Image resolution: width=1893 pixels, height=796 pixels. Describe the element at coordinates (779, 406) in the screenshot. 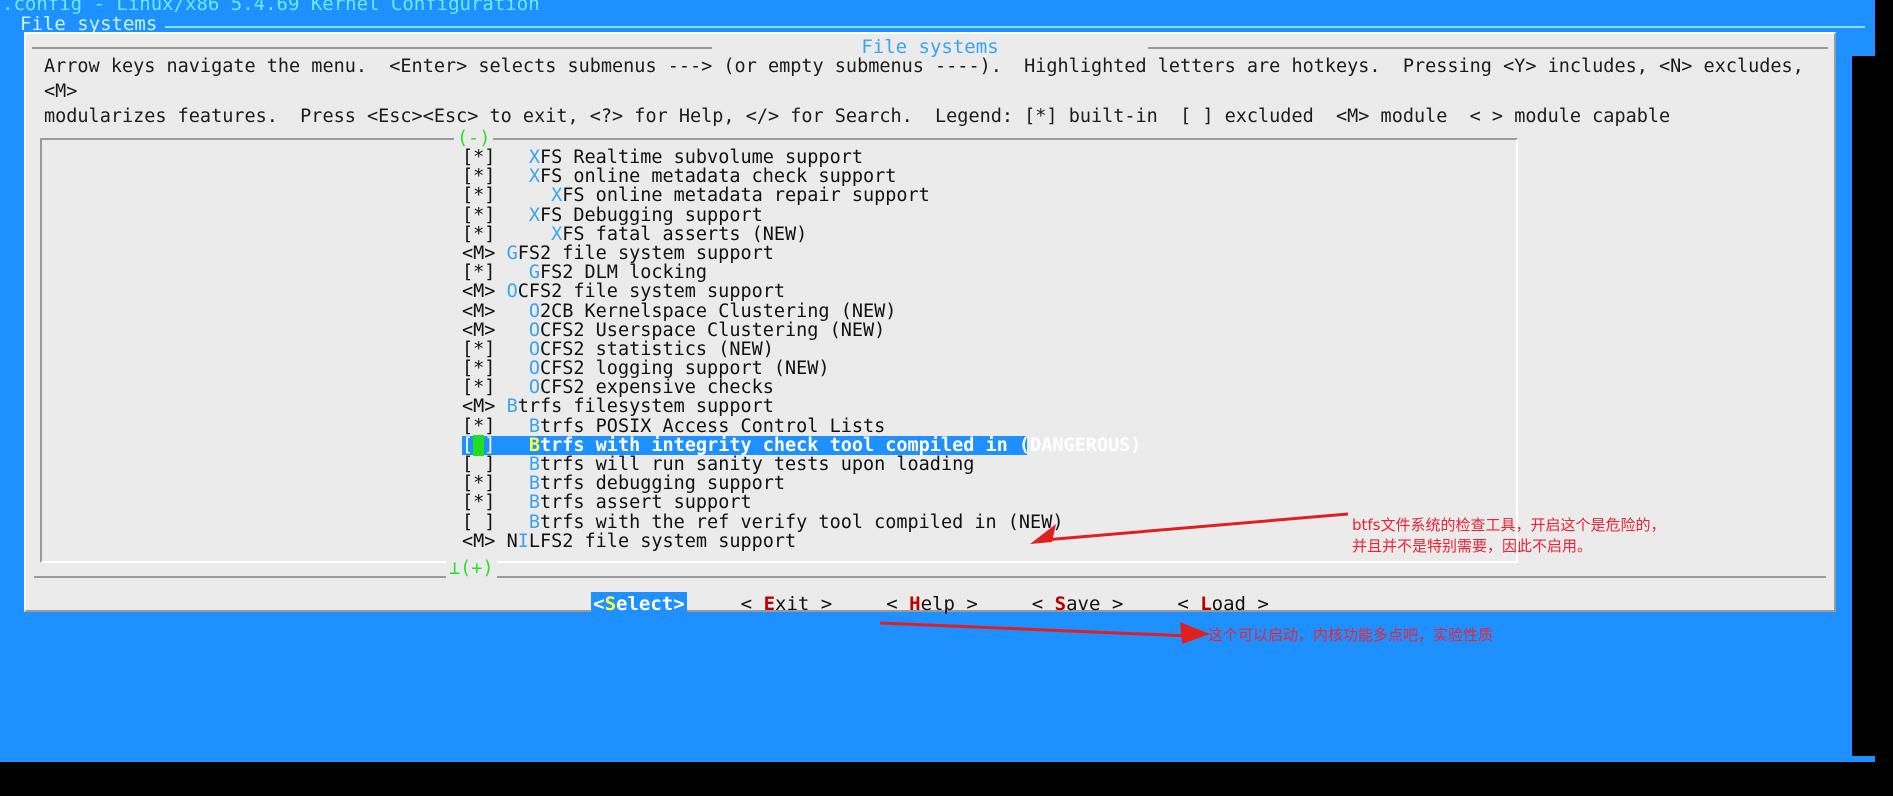

I see `config-option-row: <M> Btrfs filesystem support` at that location.